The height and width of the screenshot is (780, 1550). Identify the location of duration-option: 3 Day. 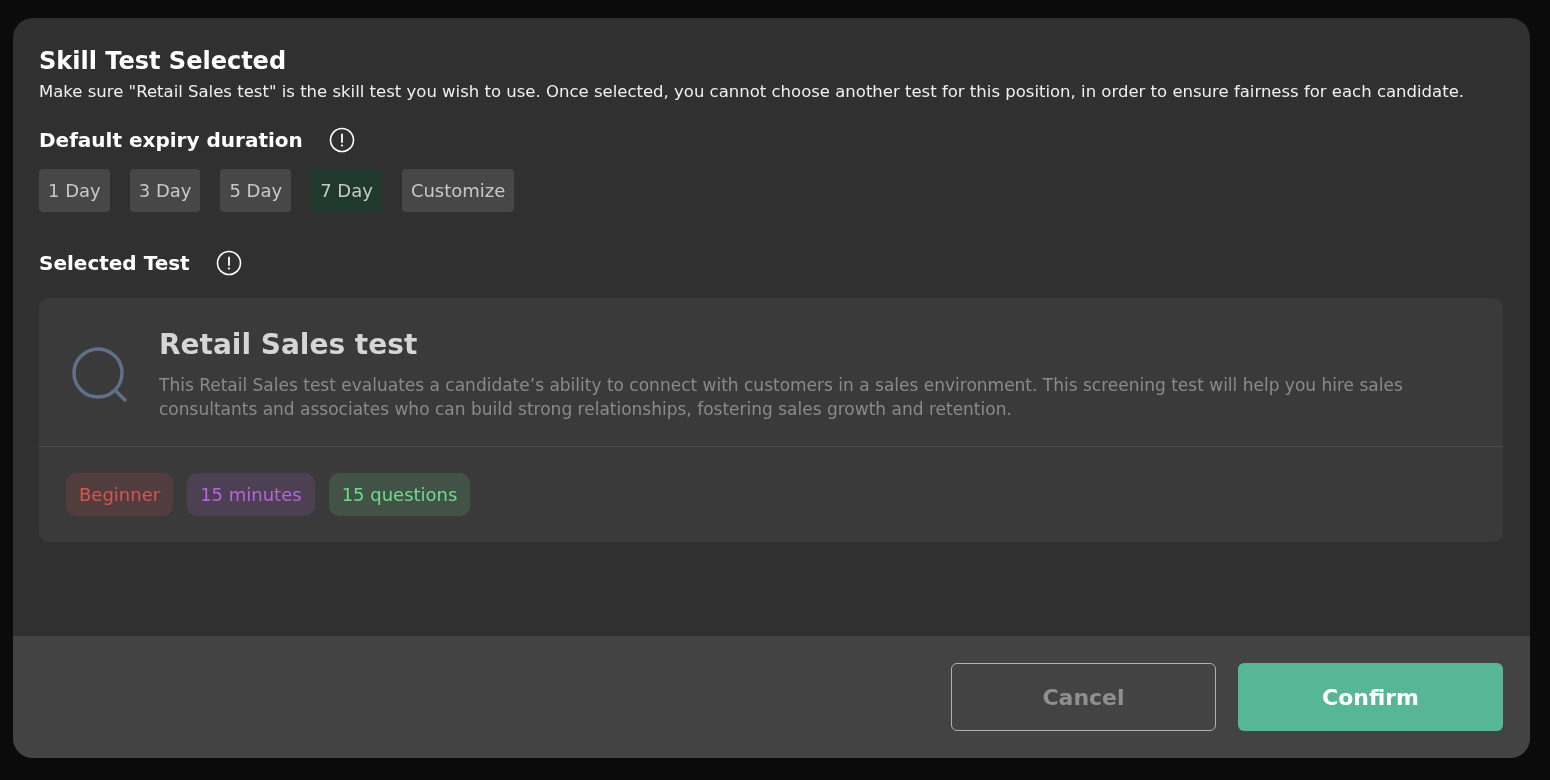
(165, 190).